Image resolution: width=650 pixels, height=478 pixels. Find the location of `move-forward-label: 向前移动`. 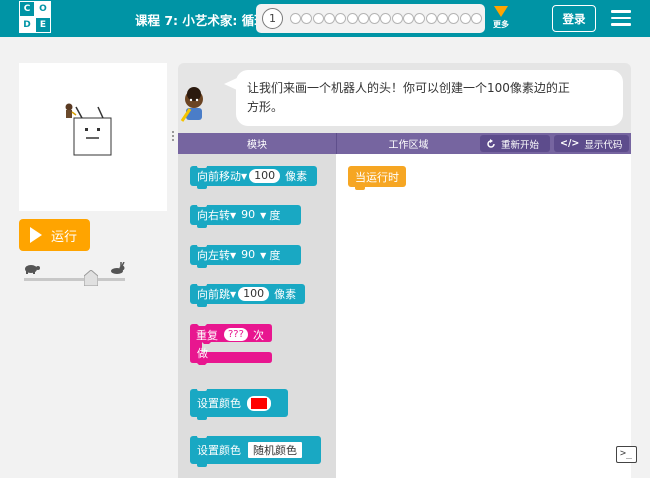

move-forward-label: 向前移动 is located at coordinates (219, 176).